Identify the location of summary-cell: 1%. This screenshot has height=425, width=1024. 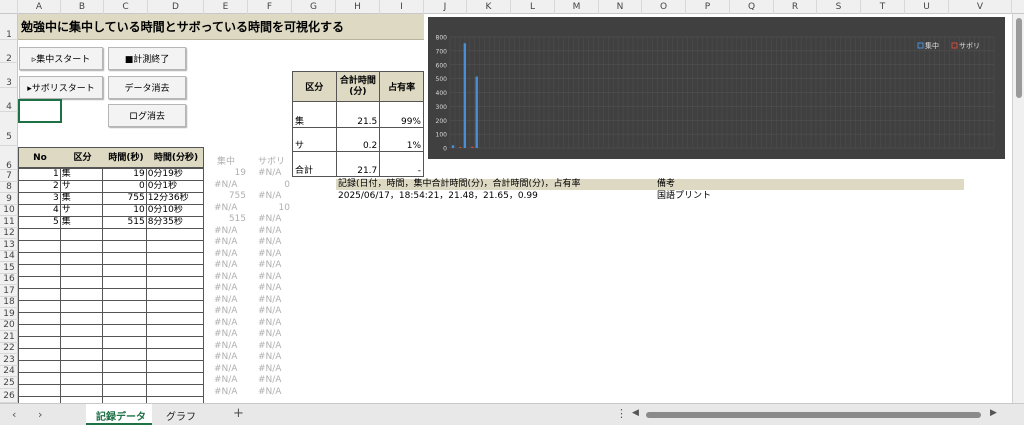
(401, 139).